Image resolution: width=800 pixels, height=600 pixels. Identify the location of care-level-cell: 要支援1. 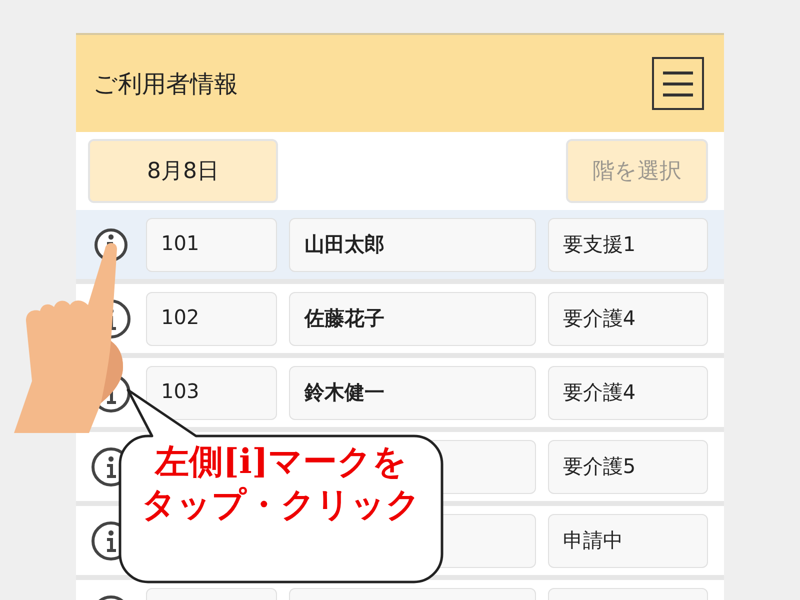
(628, 245).